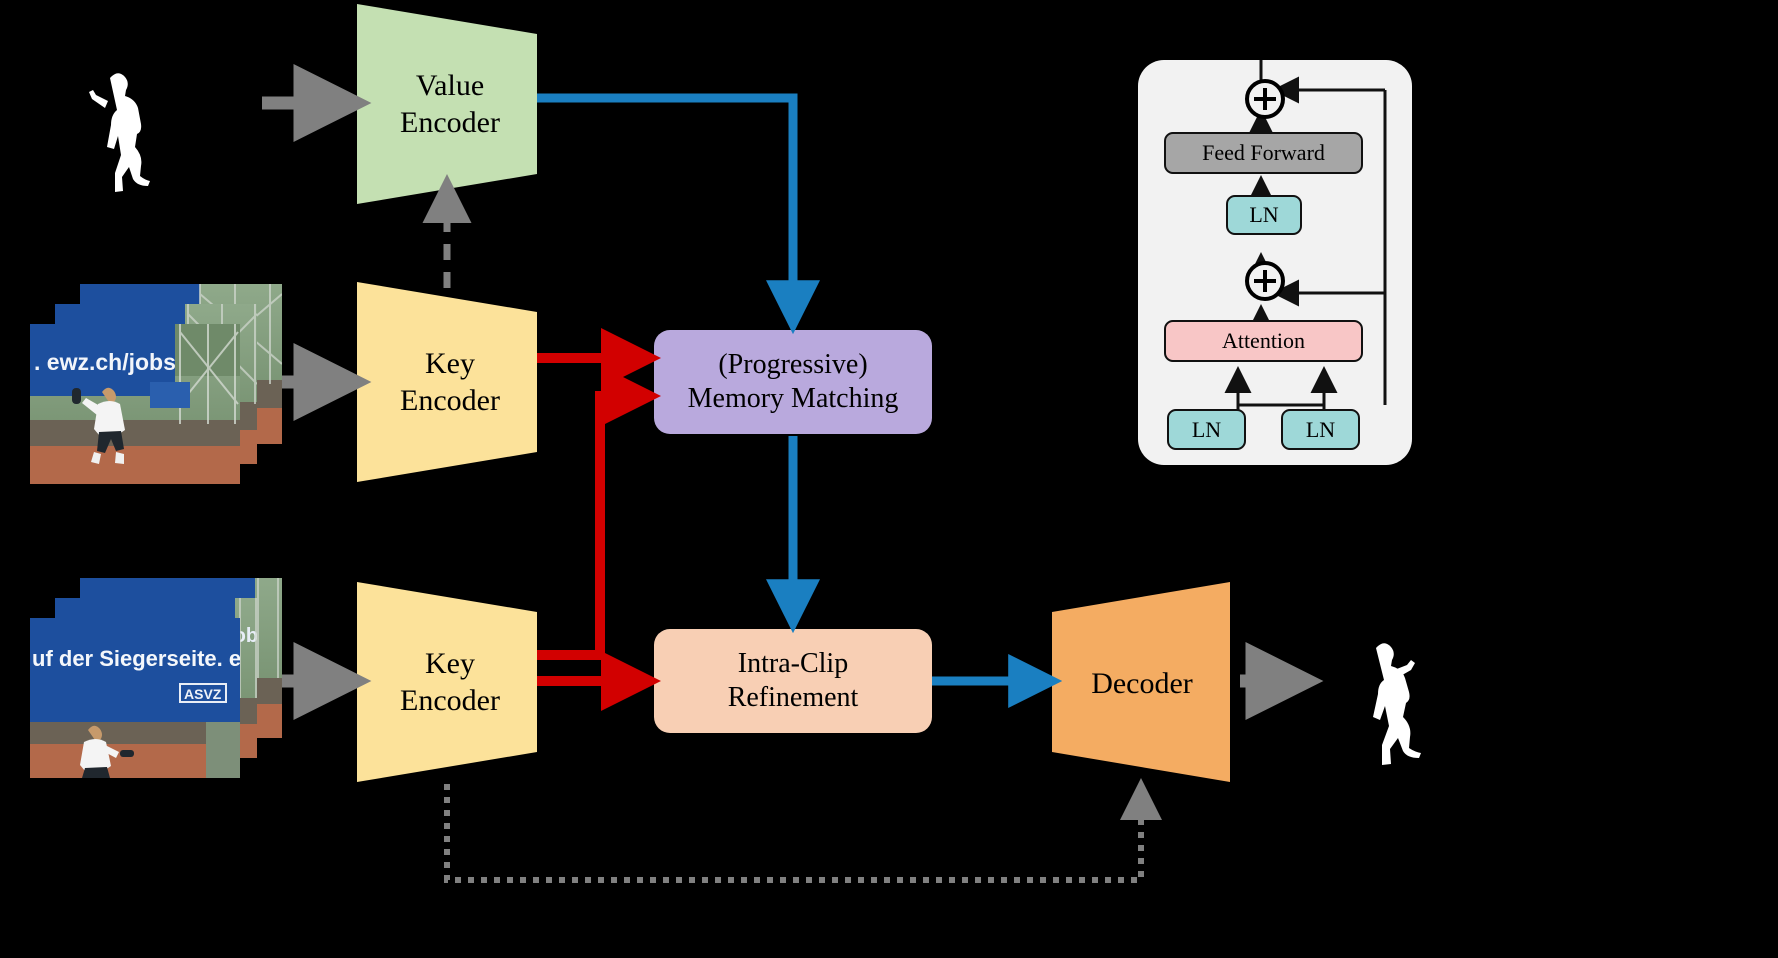 This screenshot has height=958, width=1778. I want to click on add-lower-node, so click(1265, 281).